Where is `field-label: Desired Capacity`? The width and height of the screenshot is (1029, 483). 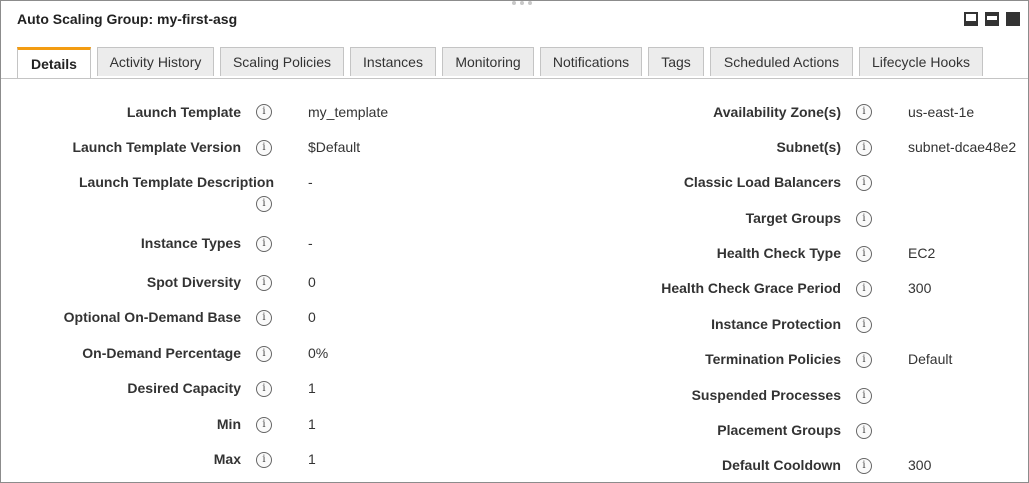
field-label: Desired Capacity is located at coordinates (184, 388).